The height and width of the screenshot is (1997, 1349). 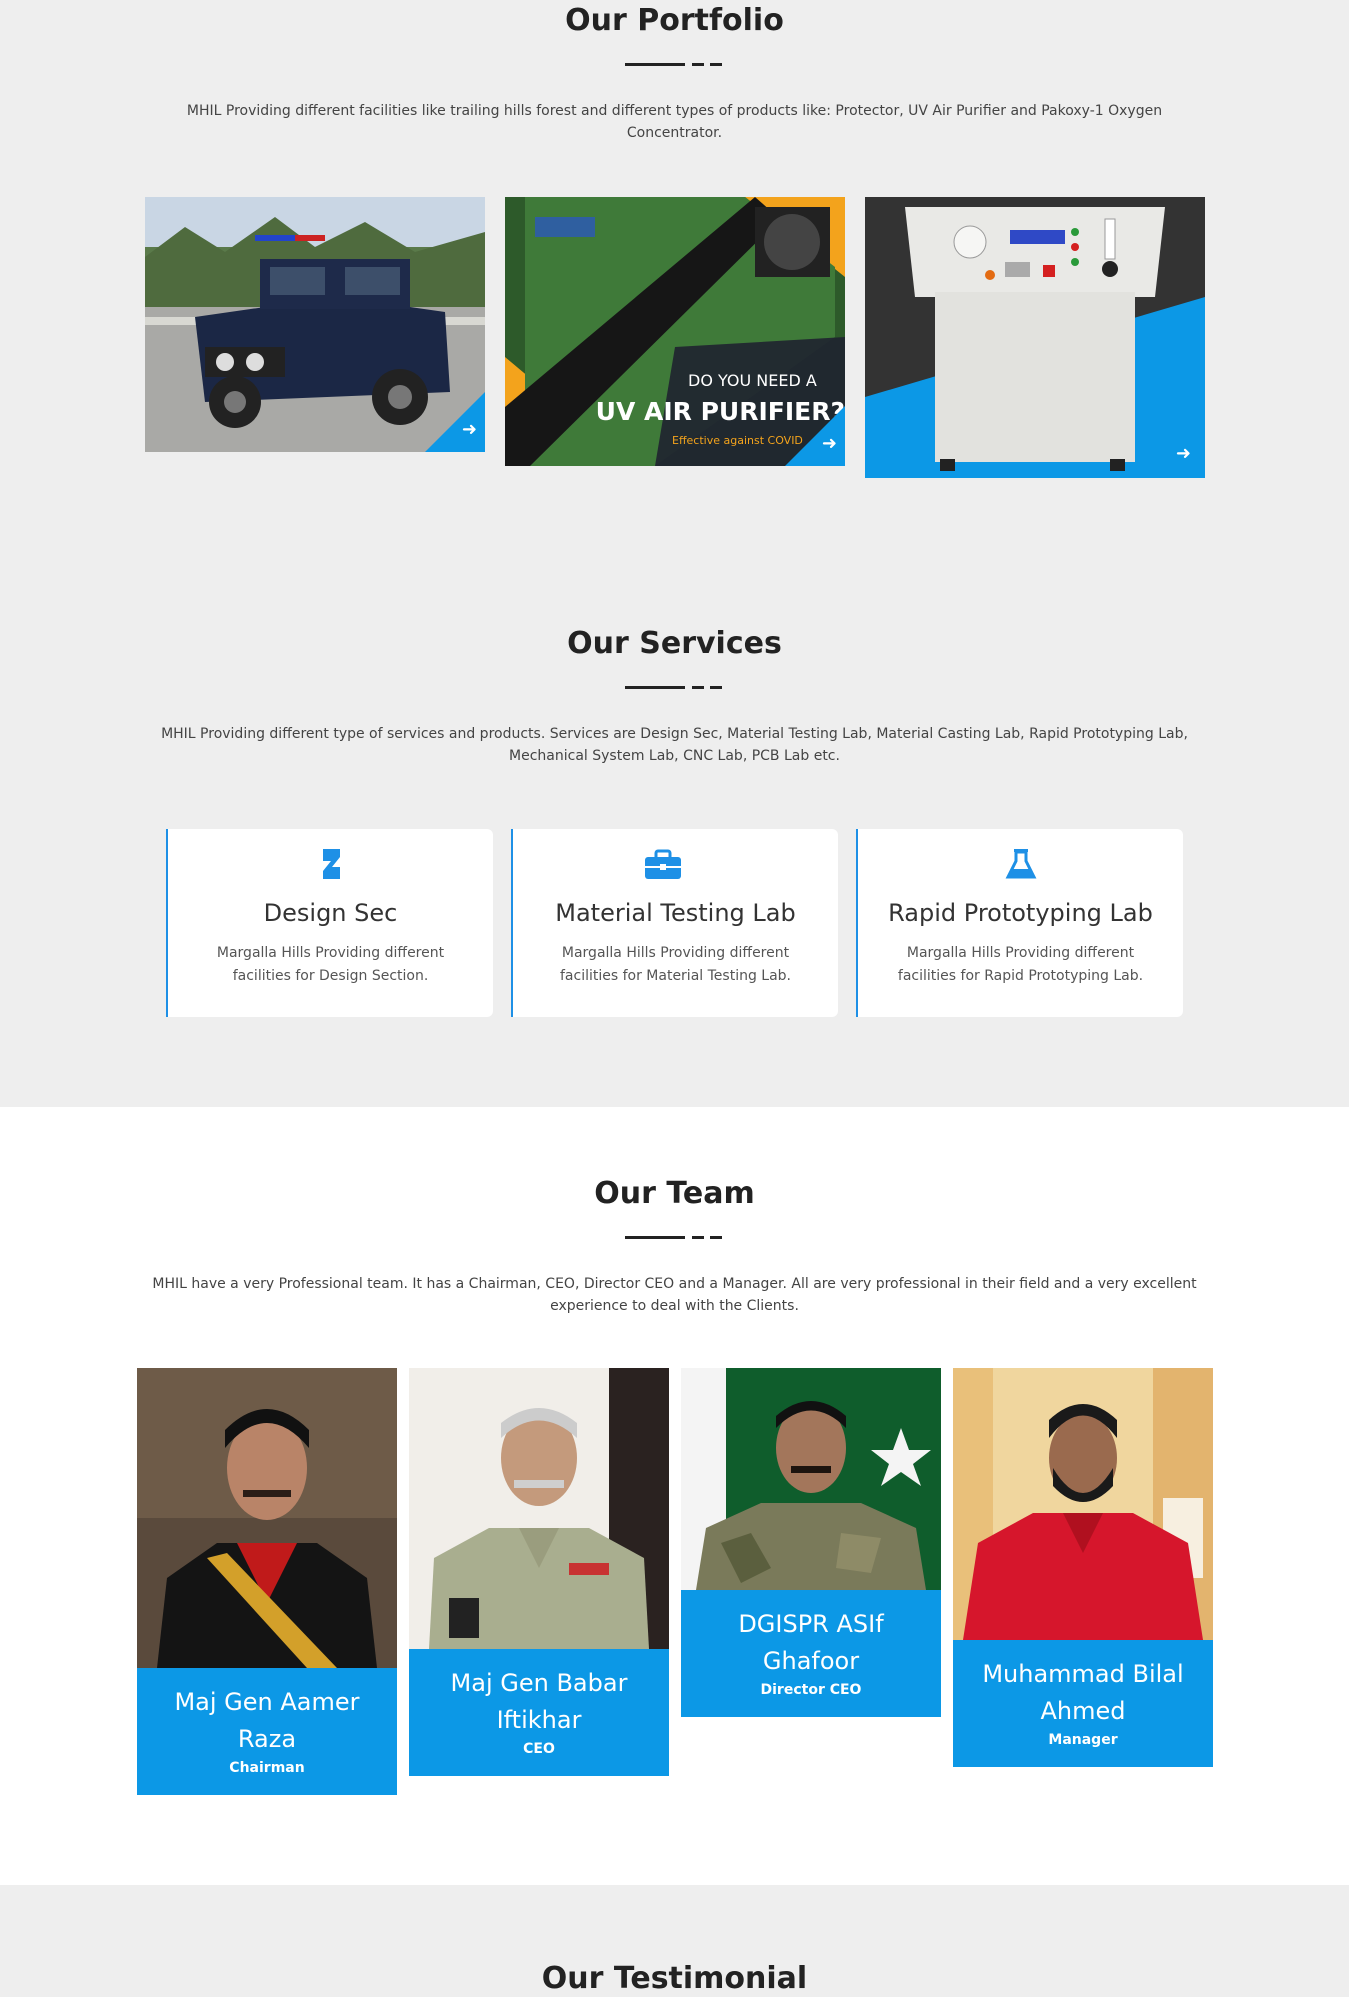 What do you see at coordinates (675, 913) in the screenshot?
I see `service-title: Material Testing Lab` at bounding box center [675, 913].